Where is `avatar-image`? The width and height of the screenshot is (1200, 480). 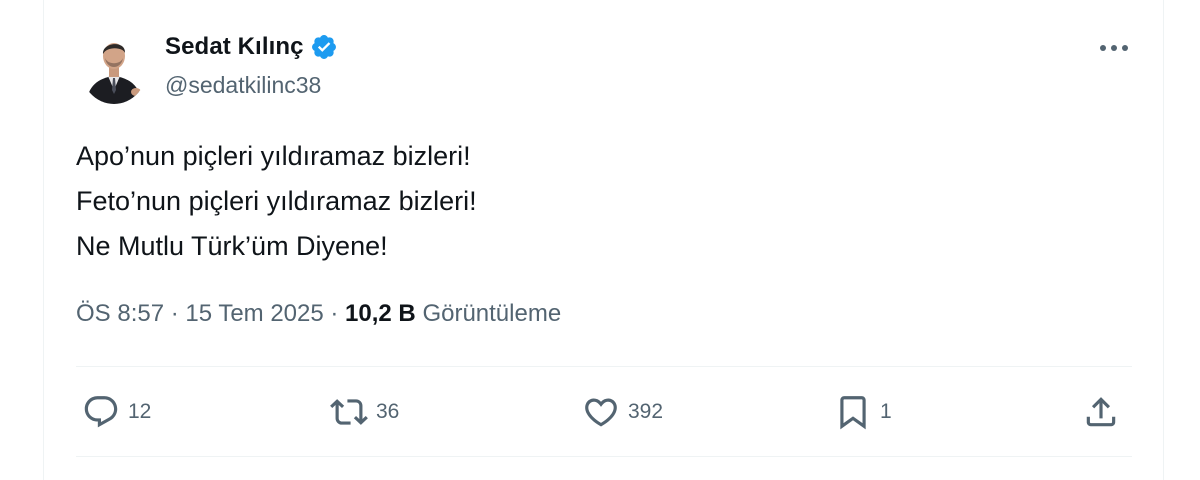 avatar-image is located at coordinates (114, 66).